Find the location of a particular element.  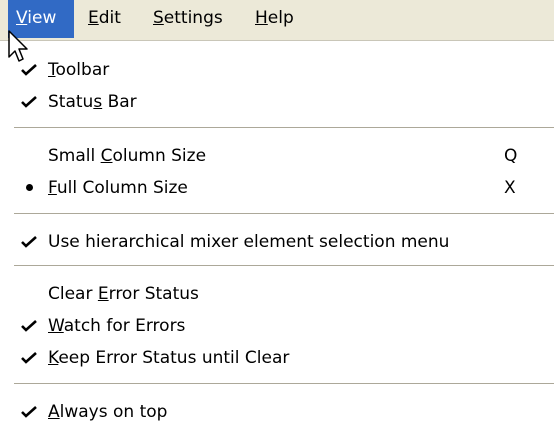

menu-item-label: Status Bar is located at coordinates (92, 102).